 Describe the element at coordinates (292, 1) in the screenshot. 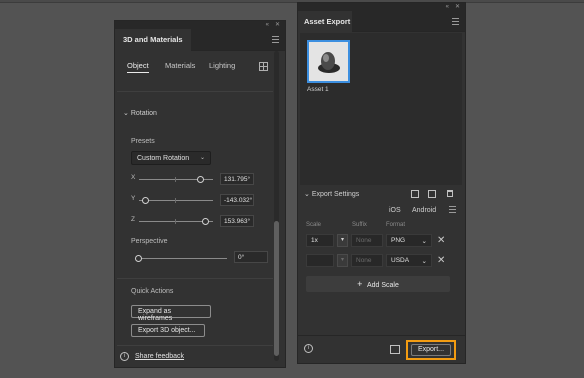

I see `app-top-strip` at that location.